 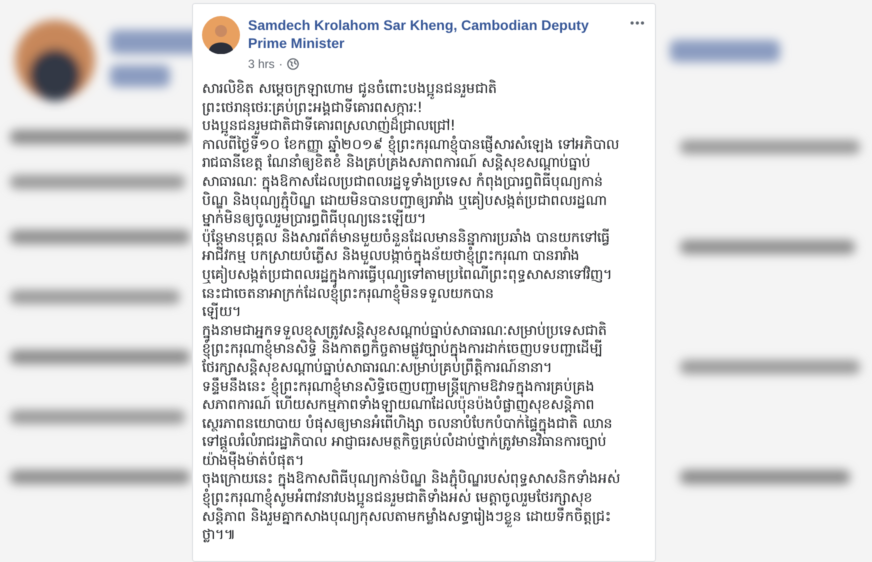 What do you see at coordinates (424, 275) in the screenshot?
I see `post-text-line: ឬគៀបសង្កត់ប្រជាពលរដ្ឋក្នុងការធ្វើបុណ្យទៅតាមប្រពៃណីព្រះពុទ្ធសាសនាទៅវិញ។` at bounding box center [424, 275].